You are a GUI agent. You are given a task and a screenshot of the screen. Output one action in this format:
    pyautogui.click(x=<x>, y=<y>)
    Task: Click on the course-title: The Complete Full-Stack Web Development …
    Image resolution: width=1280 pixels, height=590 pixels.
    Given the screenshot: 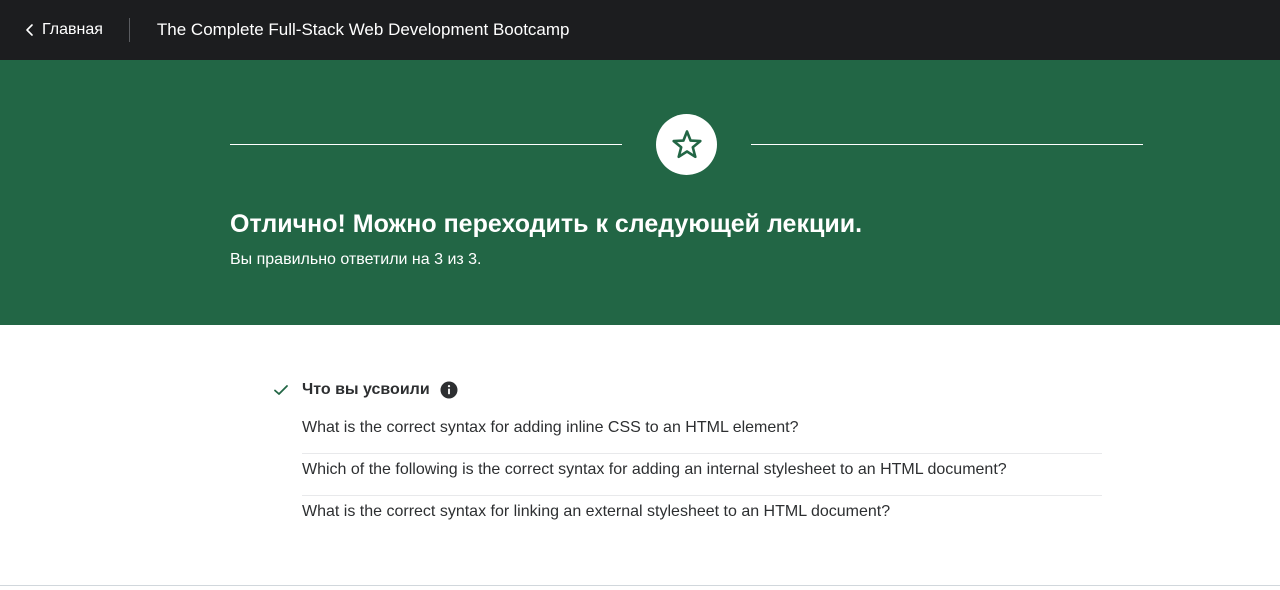 What is the action you would take?
    pyautogui.click(x=363, y=30)
    